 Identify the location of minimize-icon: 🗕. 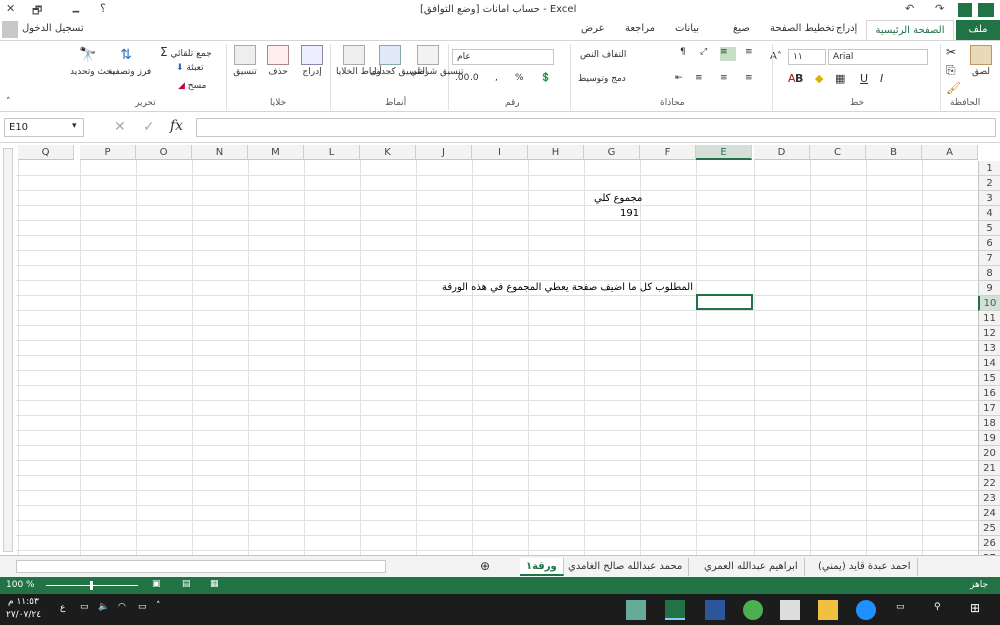
(76, 11).